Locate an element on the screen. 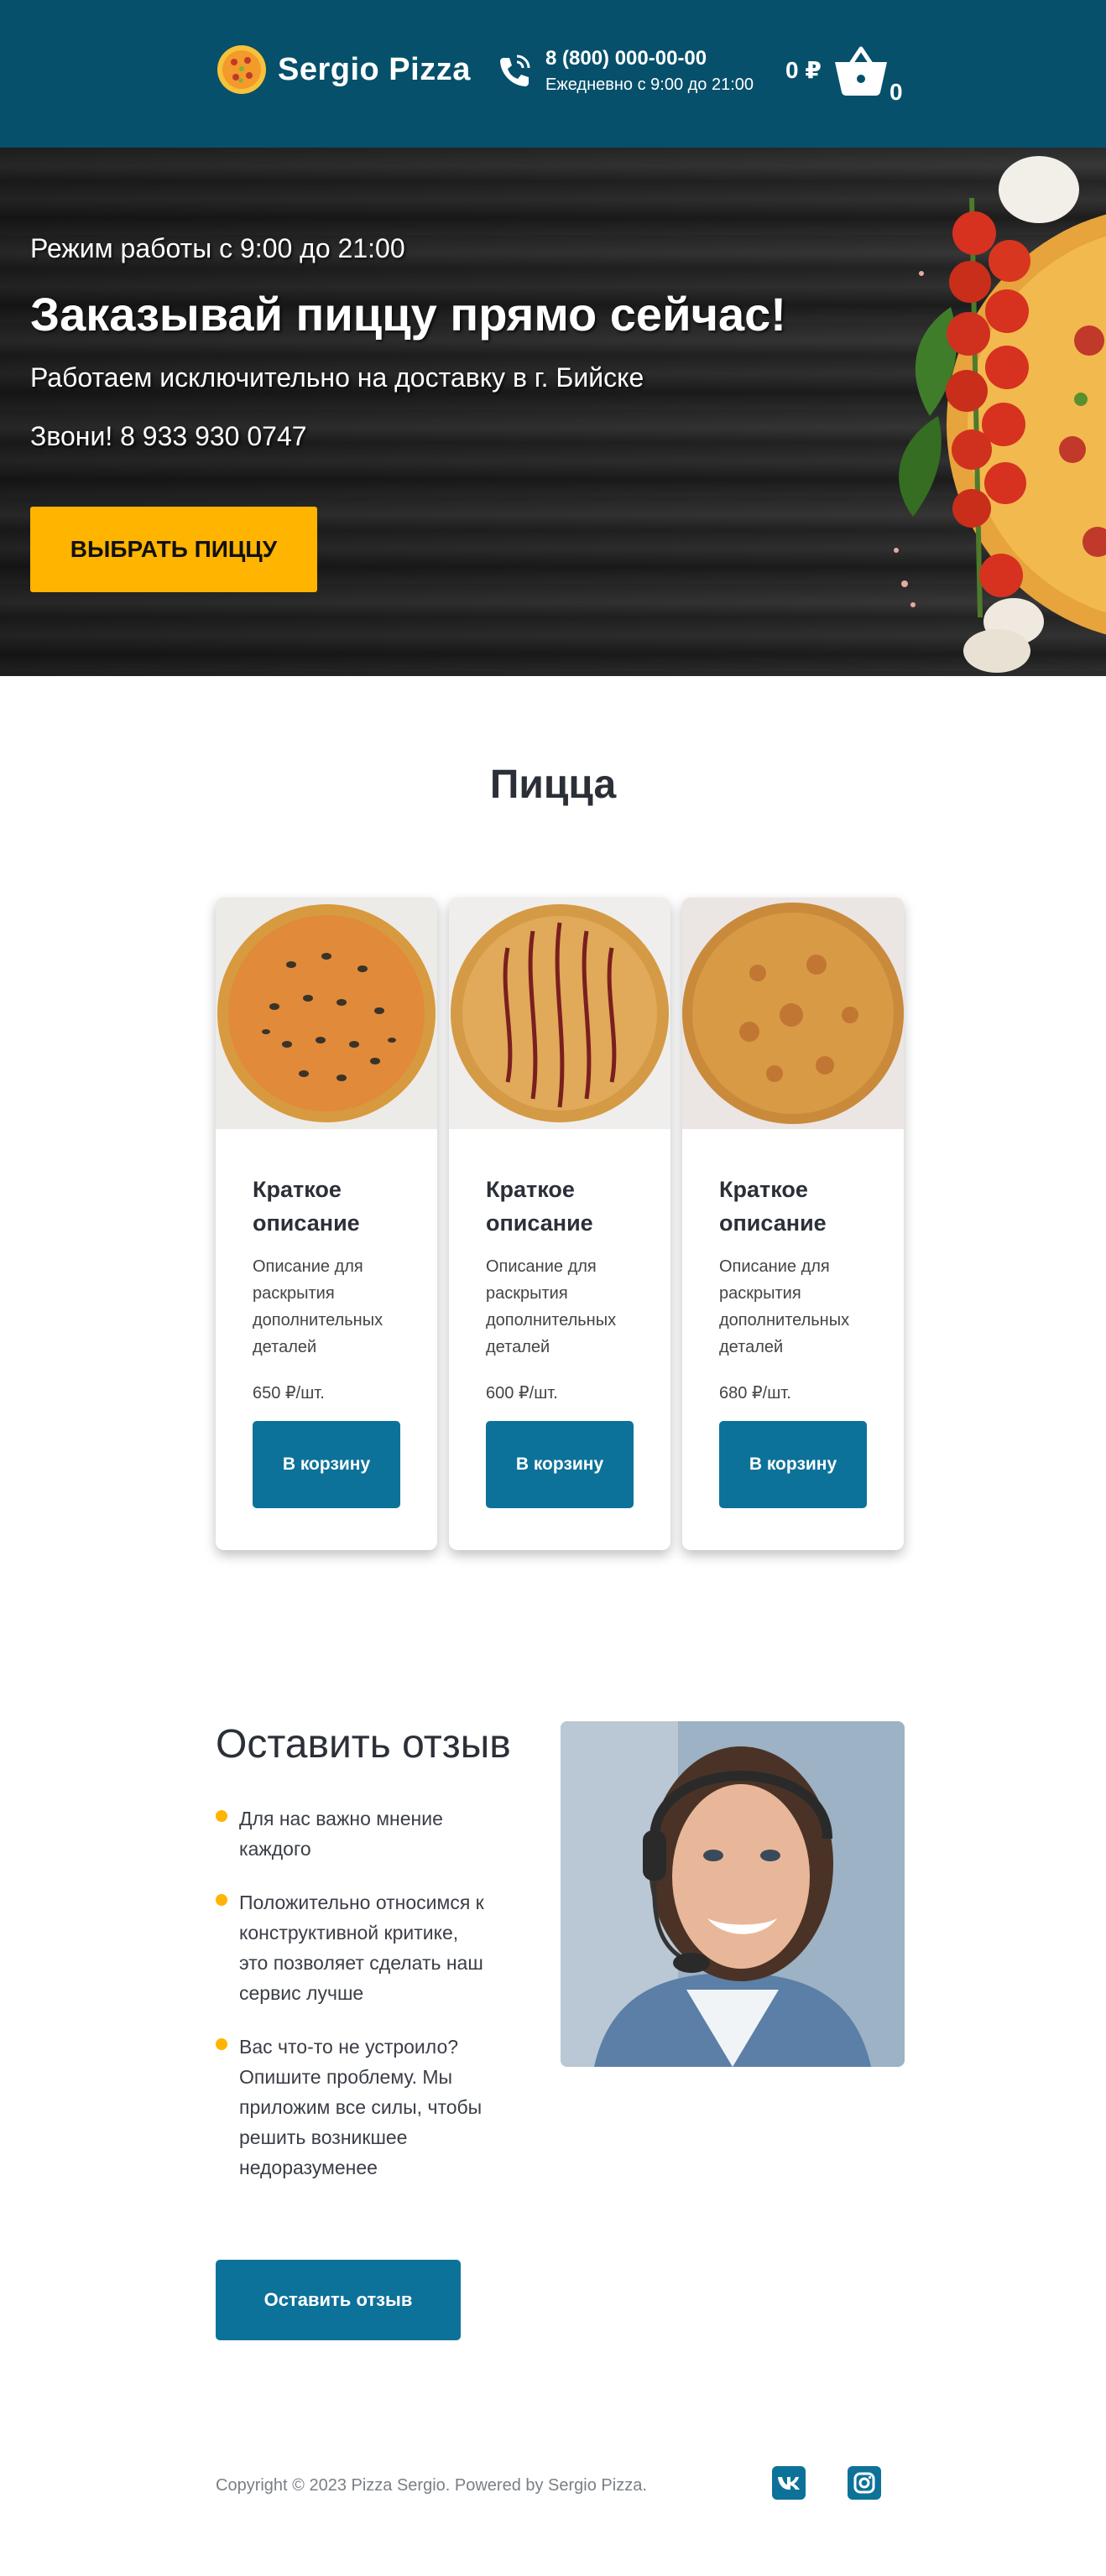 This screenshot has width=1106, height=2576. pizza-sauce-image is located at coordinates (559, 1013).